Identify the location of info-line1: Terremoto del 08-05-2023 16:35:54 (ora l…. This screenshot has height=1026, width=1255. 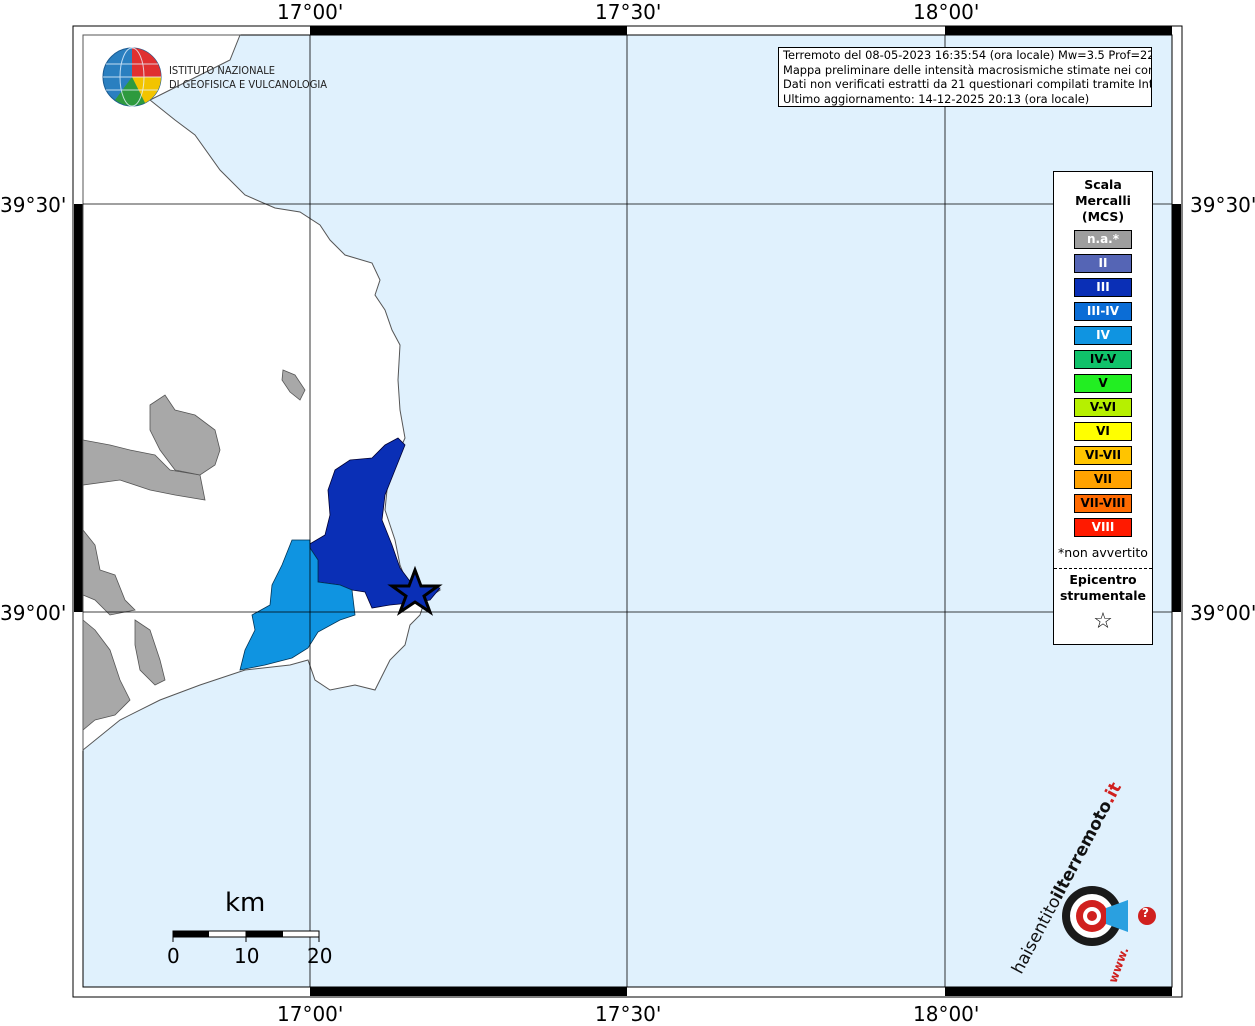
(967, 55).